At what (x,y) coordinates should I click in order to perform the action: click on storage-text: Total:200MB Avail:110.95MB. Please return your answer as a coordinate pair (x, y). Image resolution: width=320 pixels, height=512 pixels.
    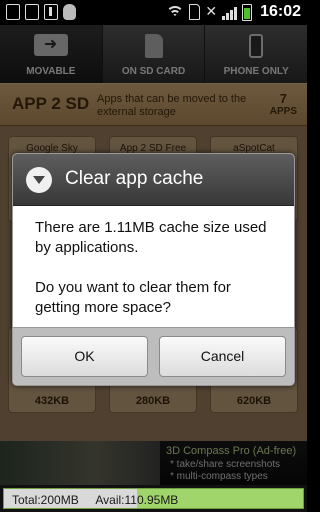
    Looking at the image, I should click on (102, 500).